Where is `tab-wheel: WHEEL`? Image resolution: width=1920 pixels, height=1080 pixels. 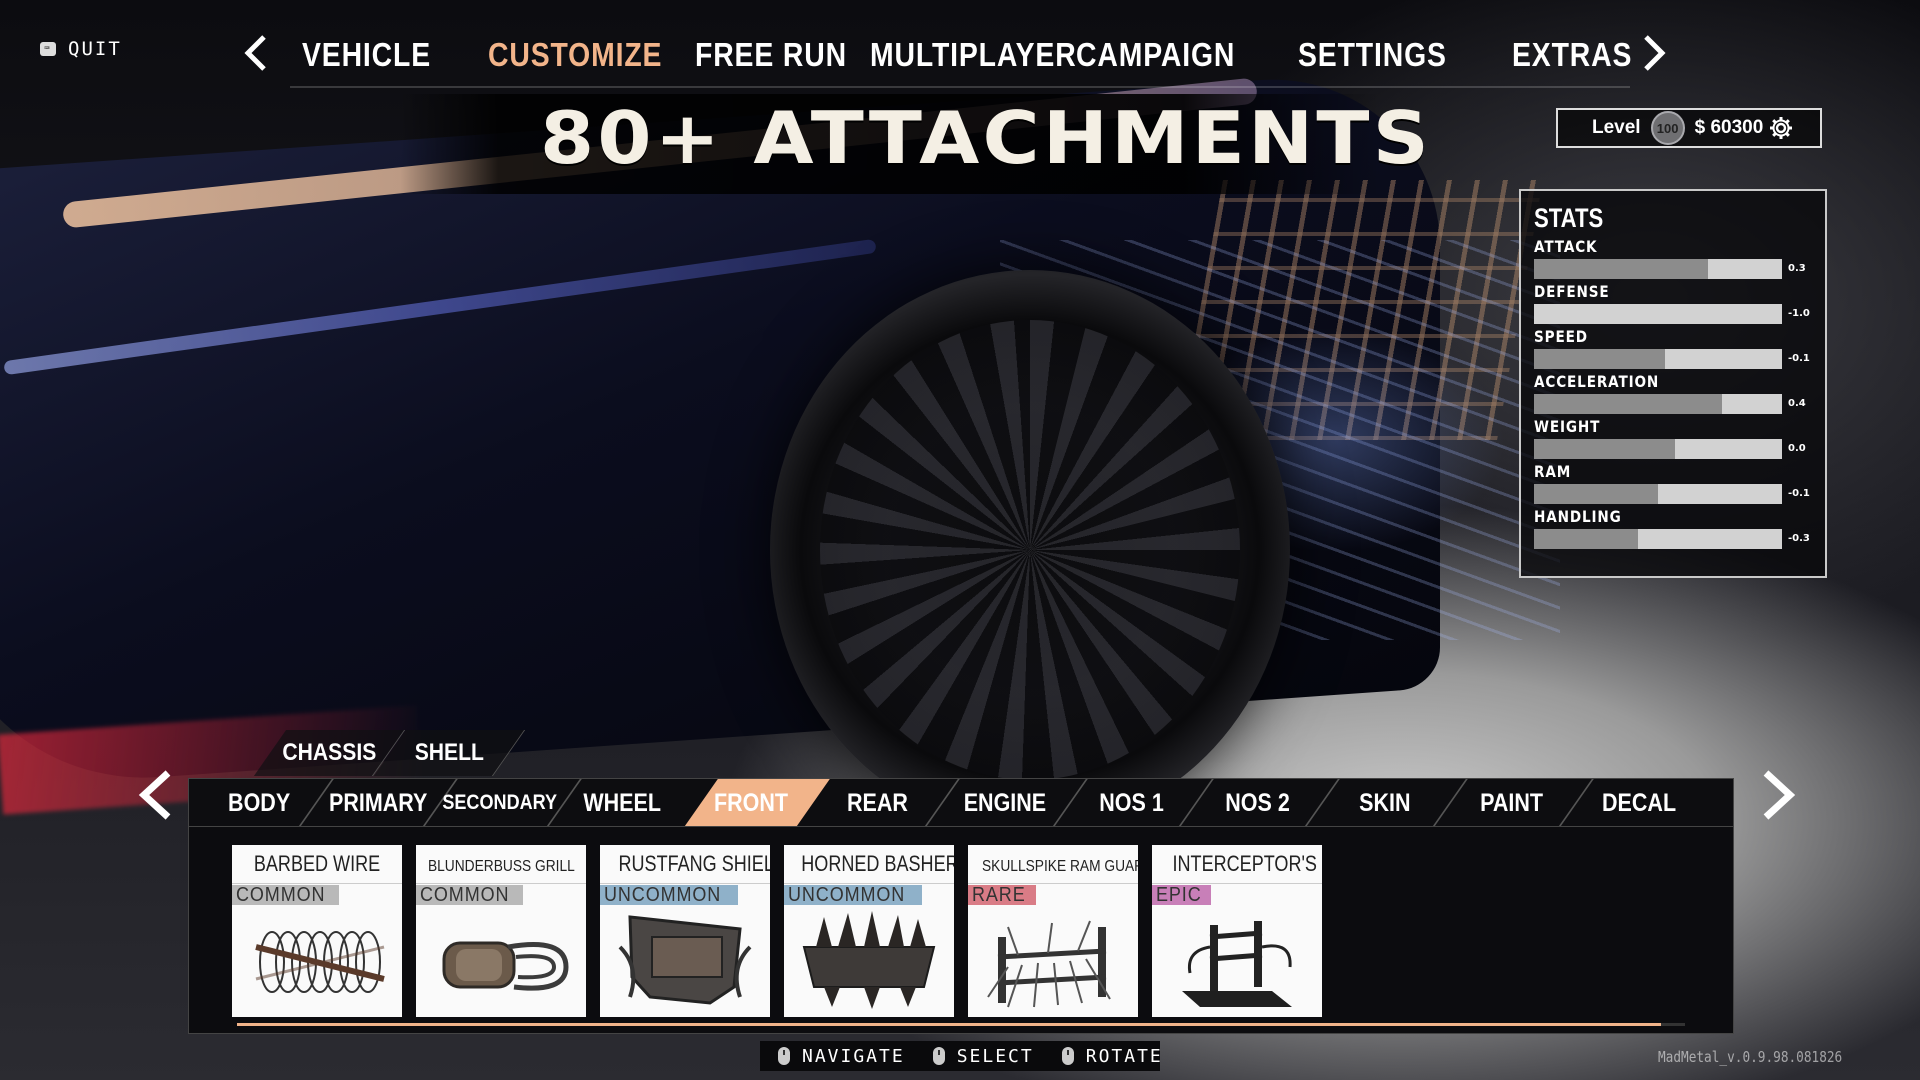 tab-wheel: WHEEL is located at coordinates (622, 803).